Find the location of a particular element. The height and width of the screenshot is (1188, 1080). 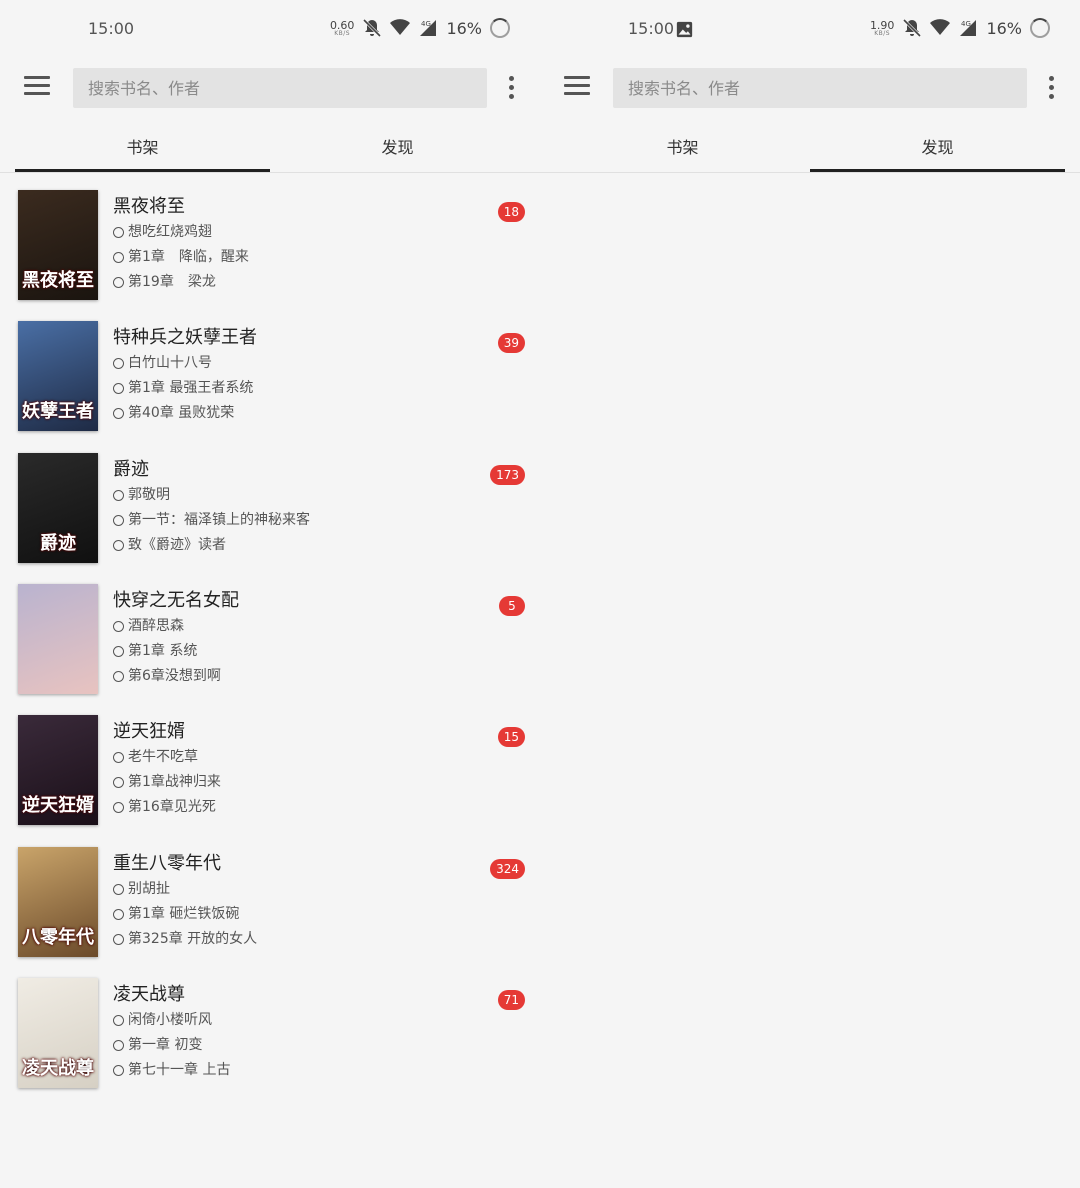

book-latest-chapter: 第七十一章 上古 is located at coordinates (179, 1069).